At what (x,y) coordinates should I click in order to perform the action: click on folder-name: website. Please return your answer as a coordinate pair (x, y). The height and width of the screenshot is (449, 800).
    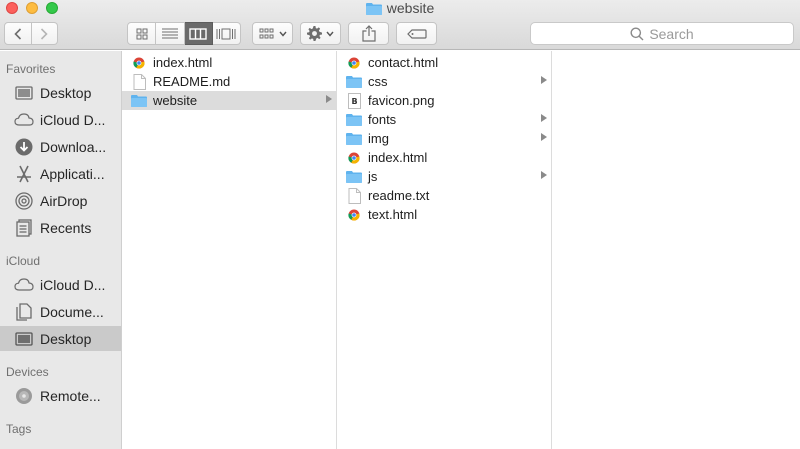
    Looking at the image, I should click on (175, 100).